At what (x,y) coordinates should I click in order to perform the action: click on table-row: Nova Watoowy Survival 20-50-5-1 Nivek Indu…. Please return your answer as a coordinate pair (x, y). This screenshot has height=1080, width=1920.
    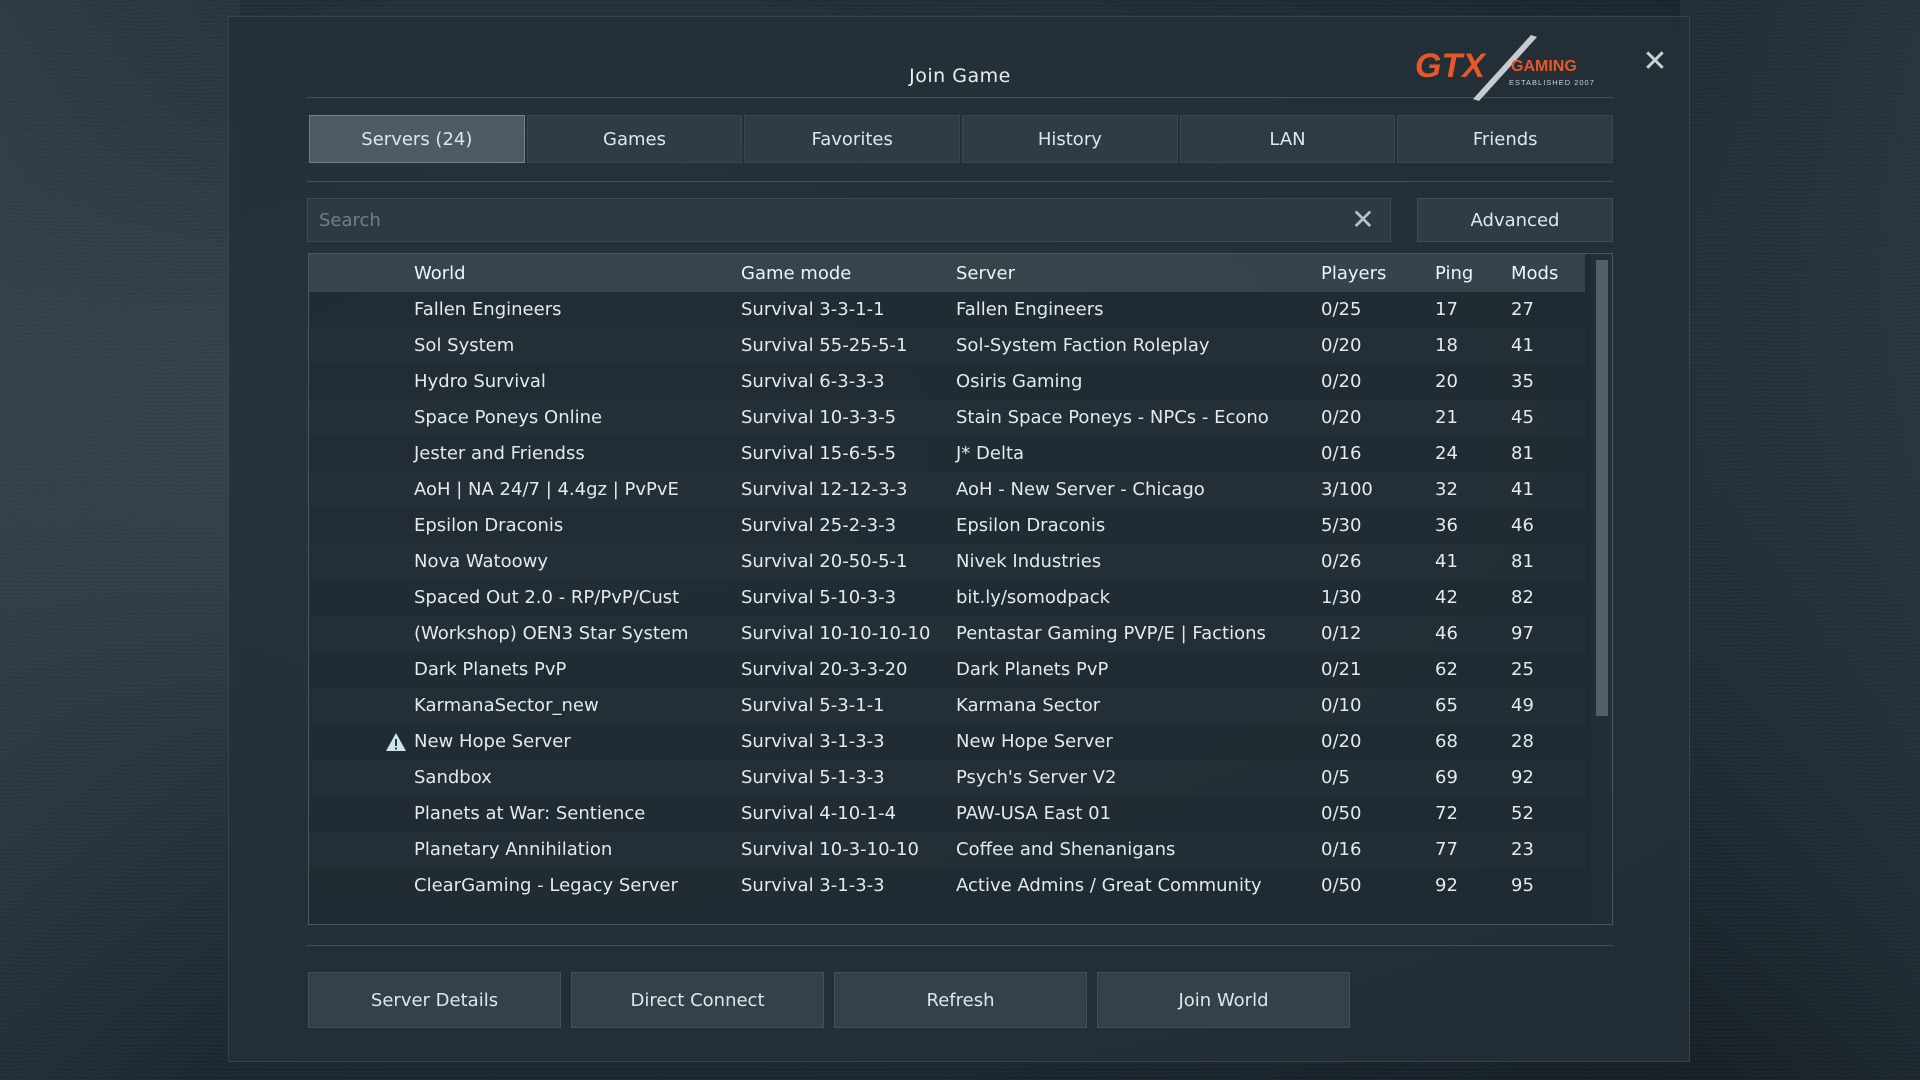
    Looking at the image, I should click on (947, 562).